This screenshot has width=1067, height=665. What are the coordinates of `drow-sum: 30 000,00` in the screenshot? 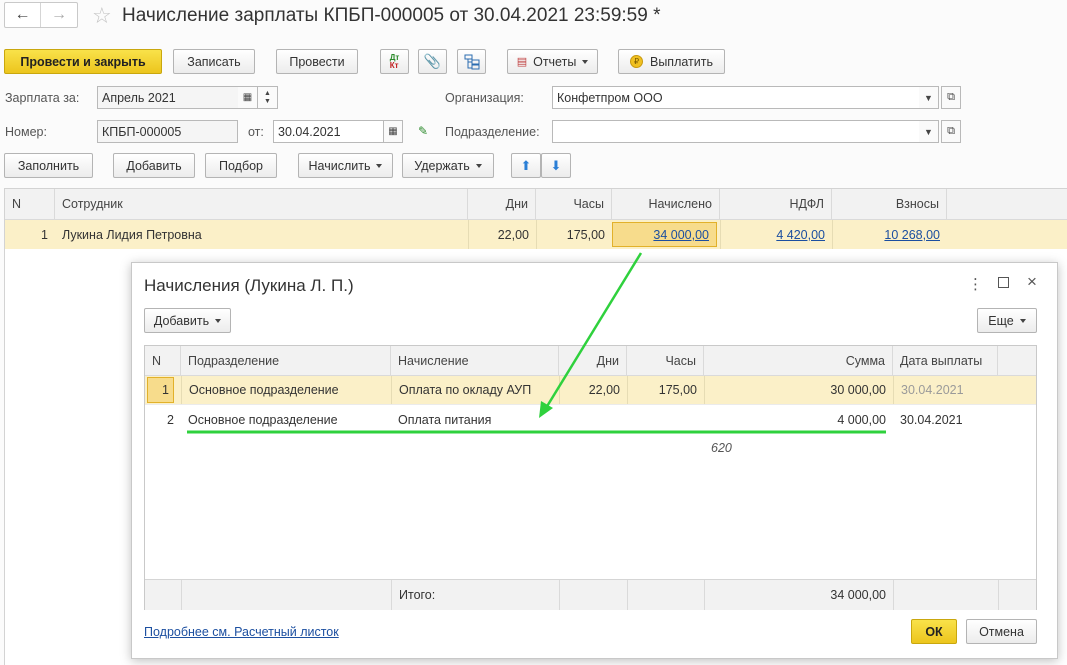 It's located at (798, 390).